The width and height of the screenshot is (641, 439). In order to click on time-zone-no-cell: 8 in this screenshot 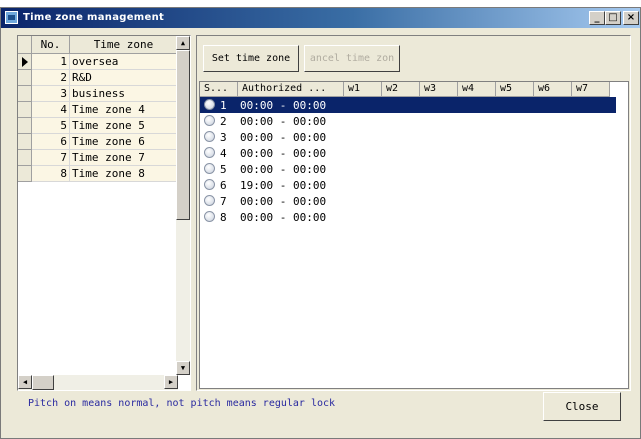, I will do `click(51, 174)`.